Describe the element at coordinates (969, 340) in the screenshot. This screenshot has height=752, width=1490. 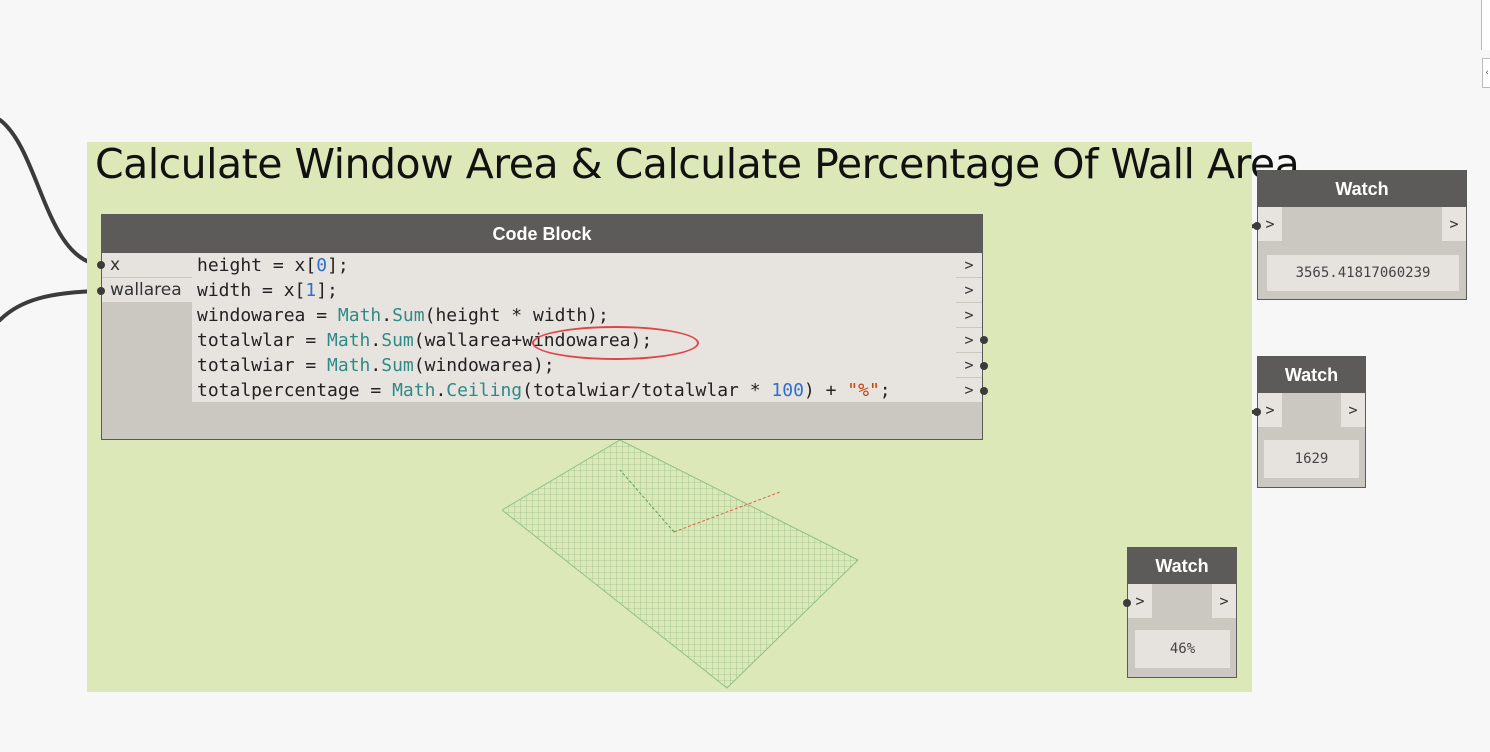
I see `output-port-totalwlar: >` at that location.